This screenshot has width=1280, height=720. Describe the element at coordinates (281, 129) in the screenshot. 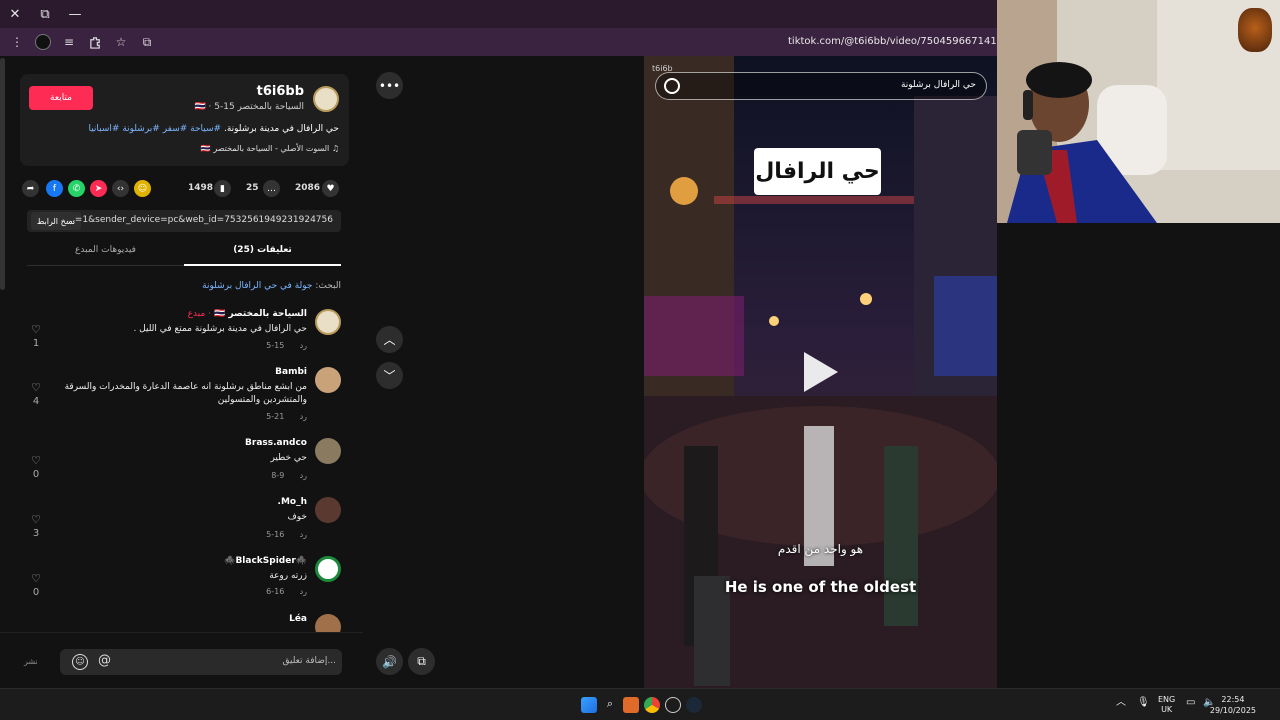

I see `description-text: حي الرافال في مدينة برشلونة.` at that location.